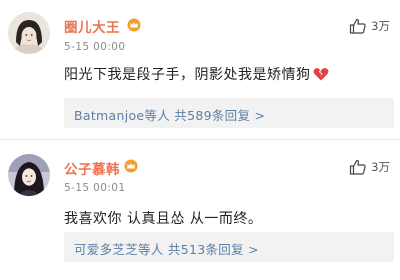 The height and width of the screenshot is (280, 400). I want to click on broken-heart-icon, so click(320, 74).